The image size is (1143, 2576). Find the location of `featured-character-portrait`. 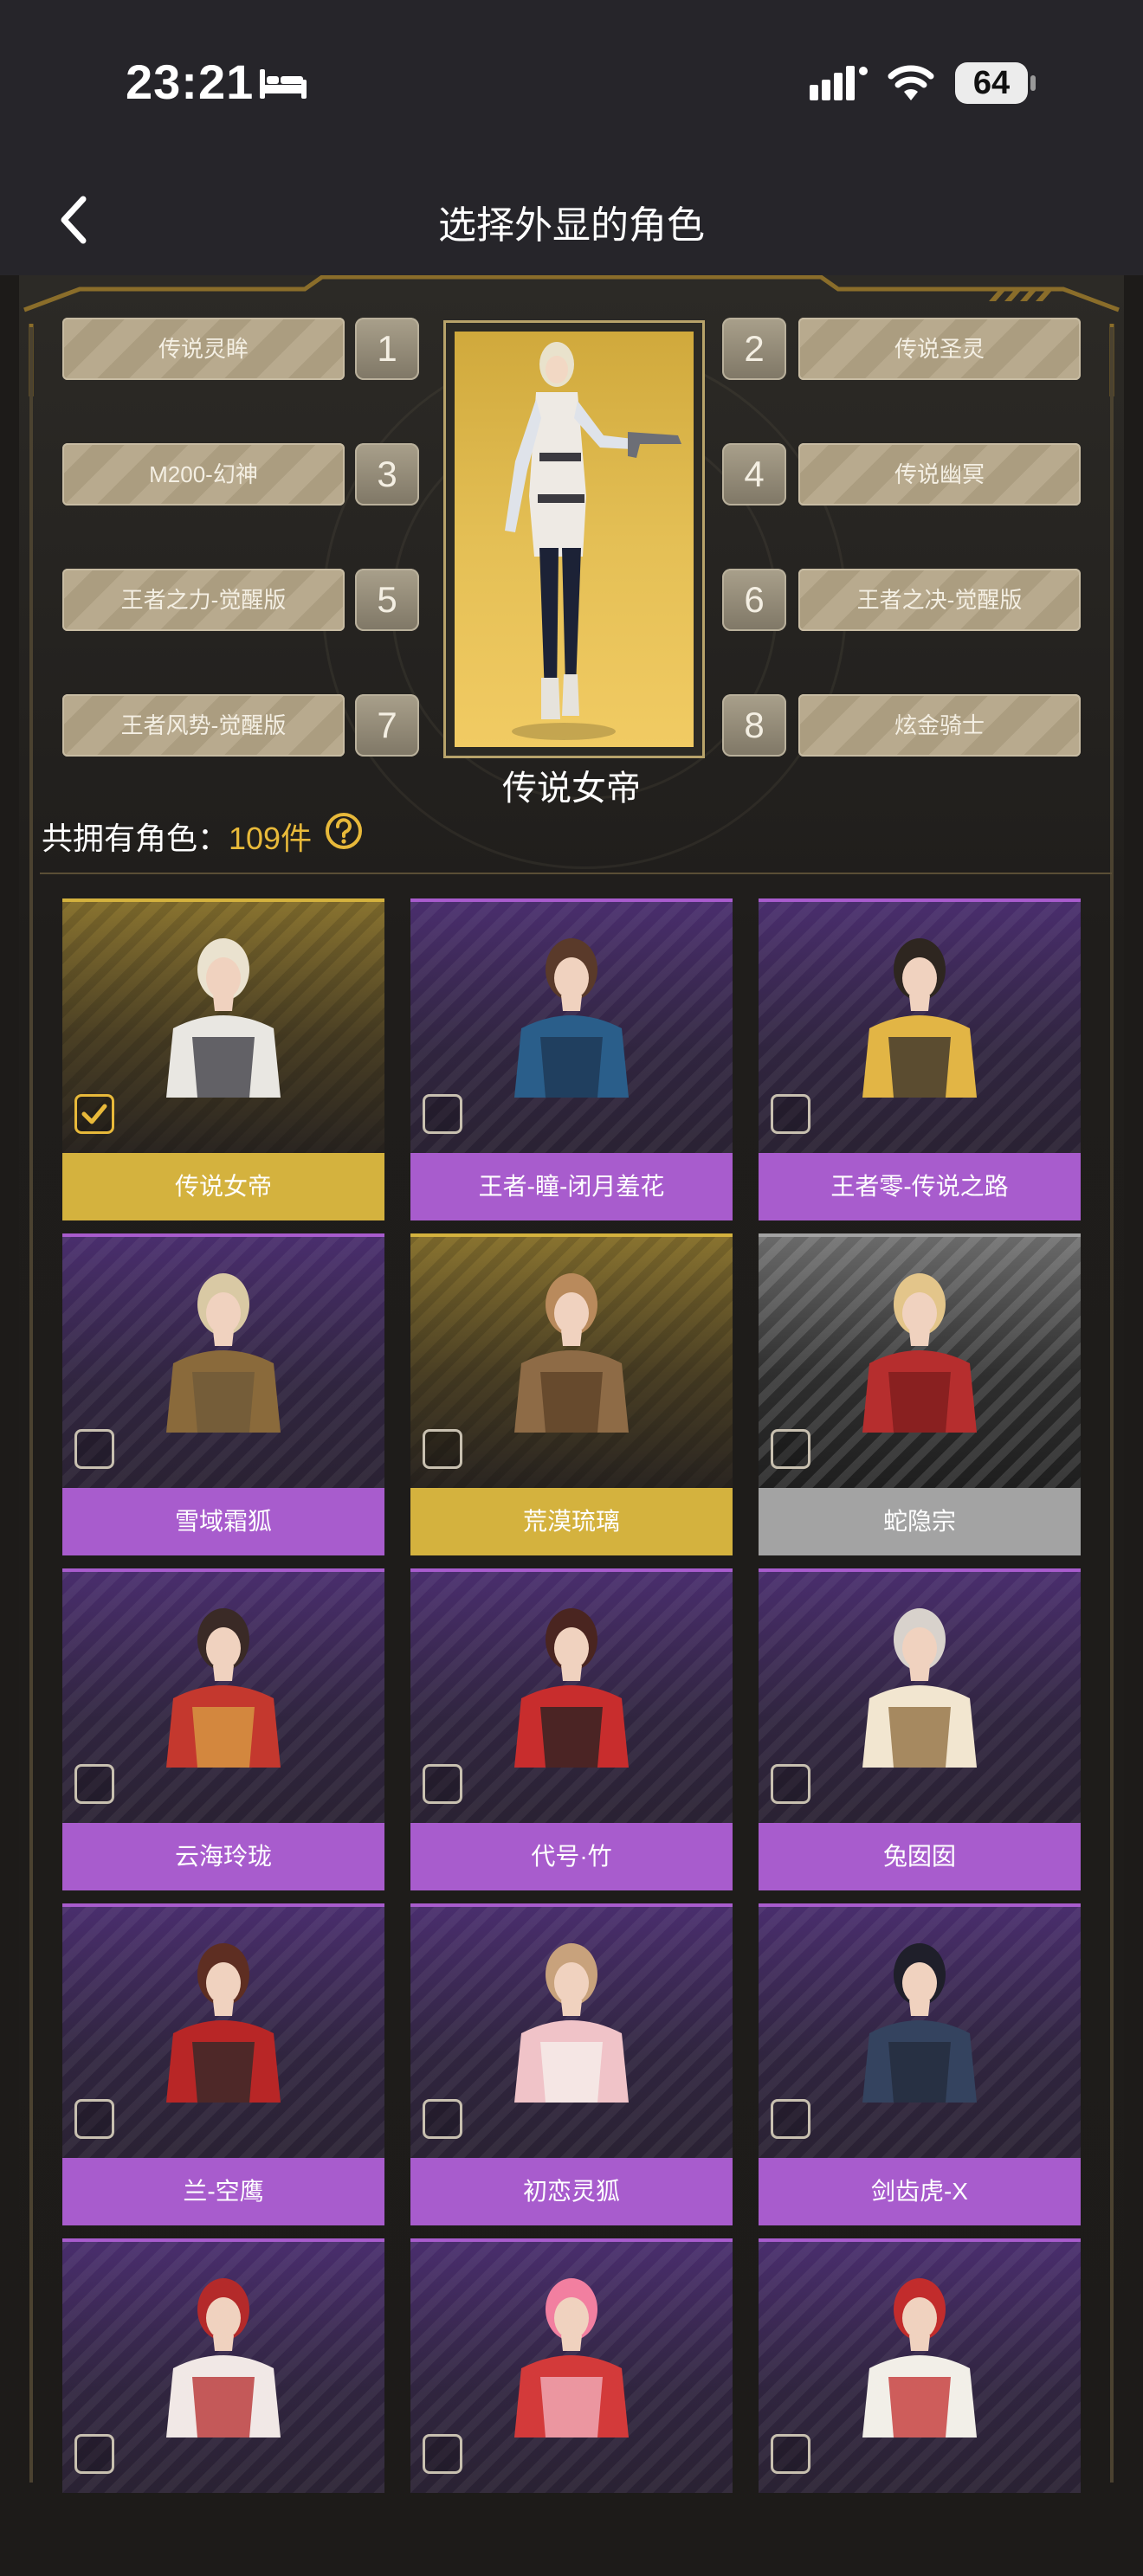

featured-character-portrait is located at coordinates (574, 539).